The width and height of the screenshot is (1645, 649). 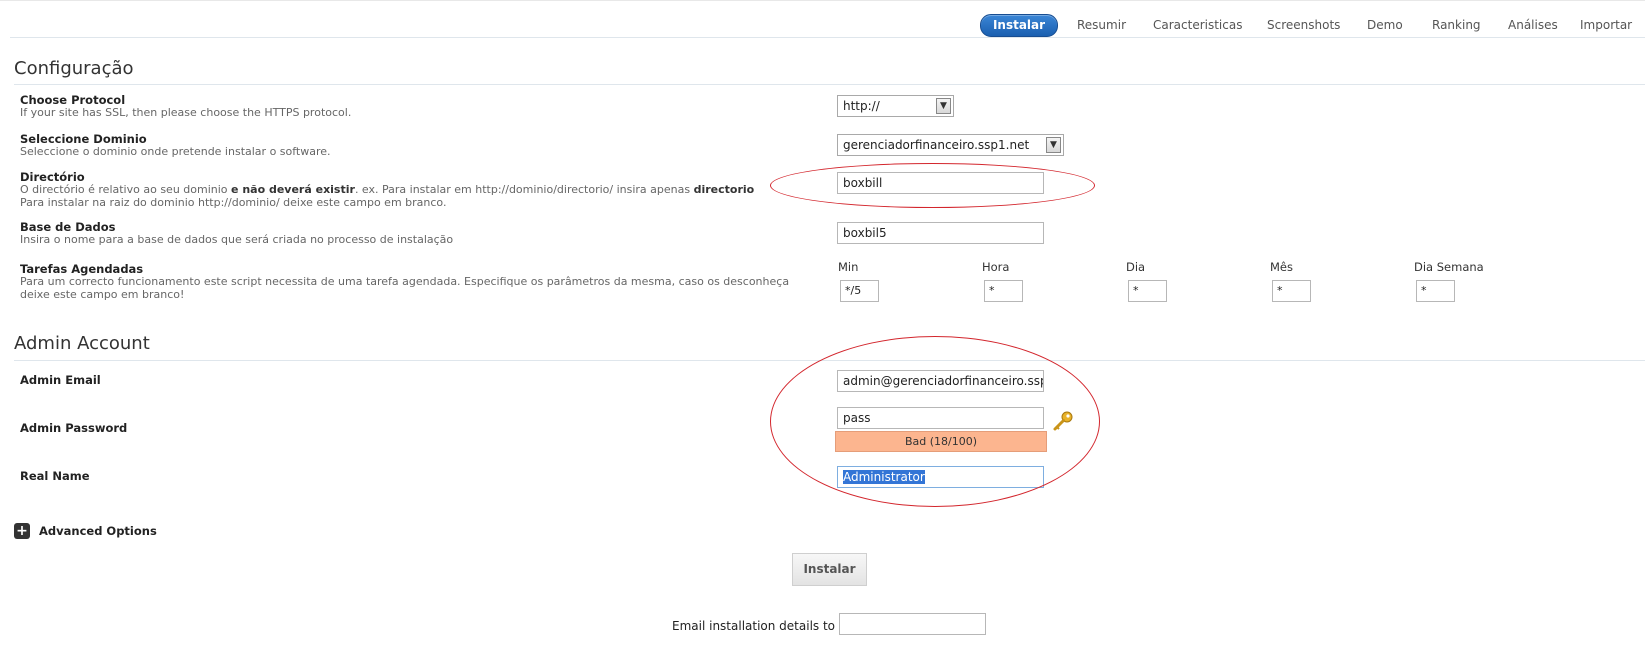 I want to click on real-name-label: Real Name, so click(x=55, y=476).